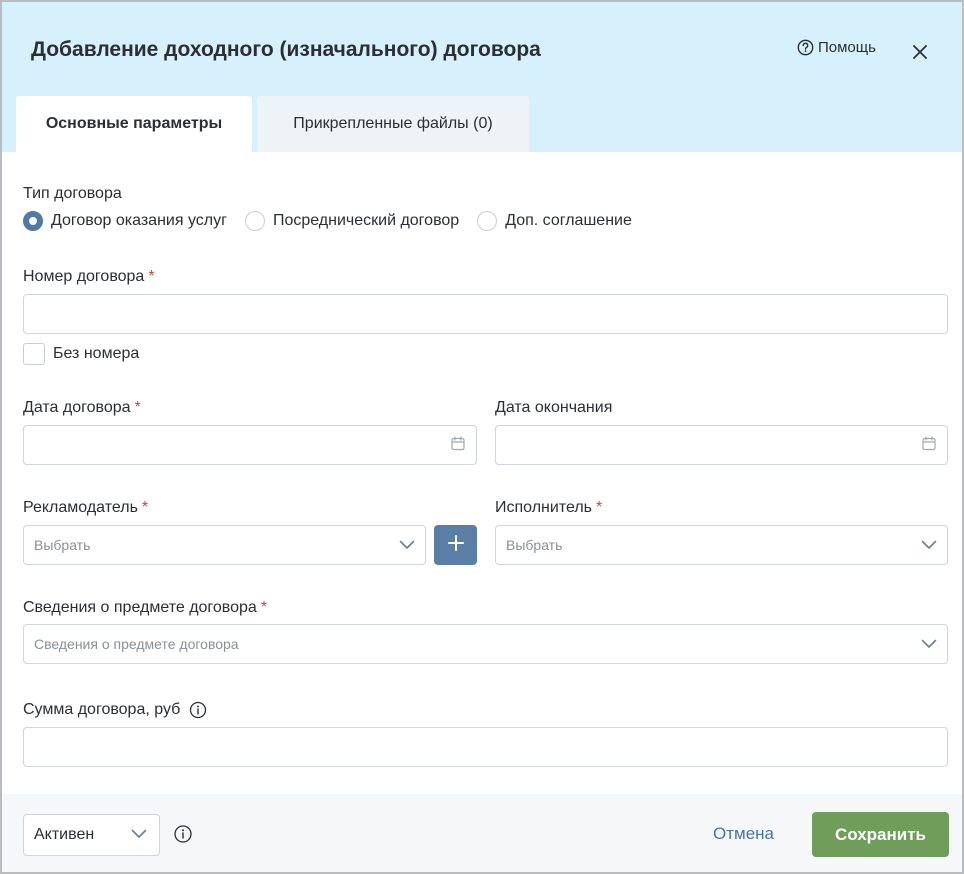 This screenshot has height=874, width=964. I want to click on save-button: Сохранить, so click(880, 834).